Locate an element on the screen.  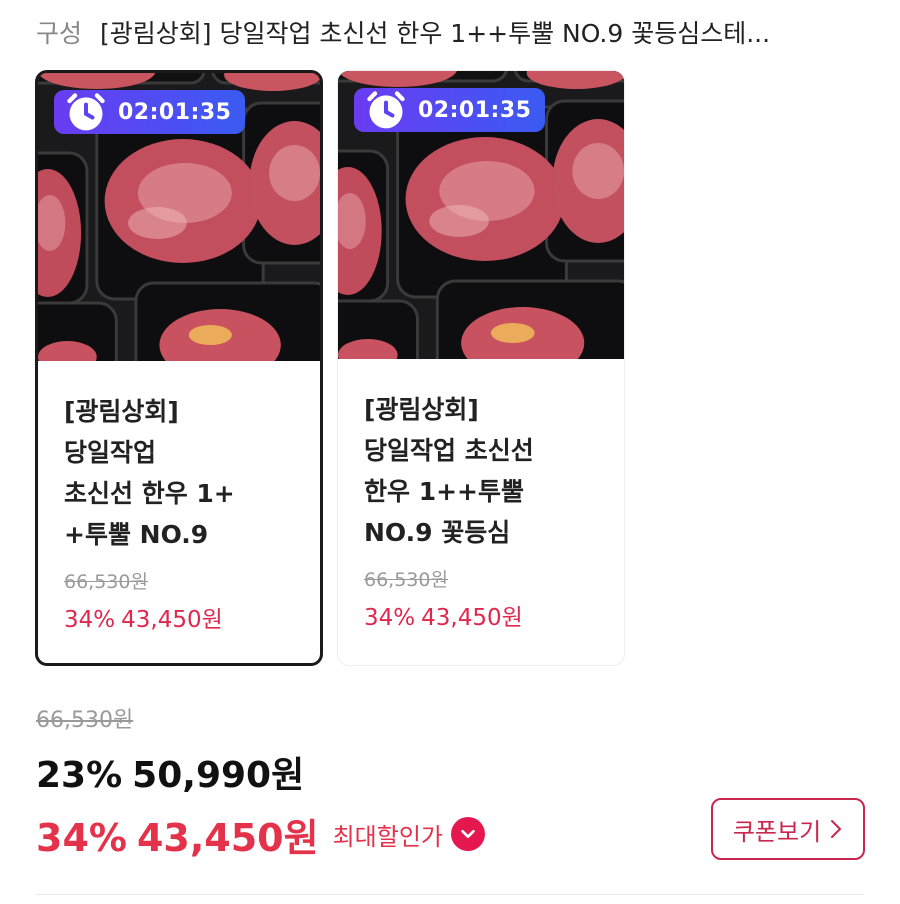
option-title-line: 당일작업 초신선 is located at coordinates (449, 450).